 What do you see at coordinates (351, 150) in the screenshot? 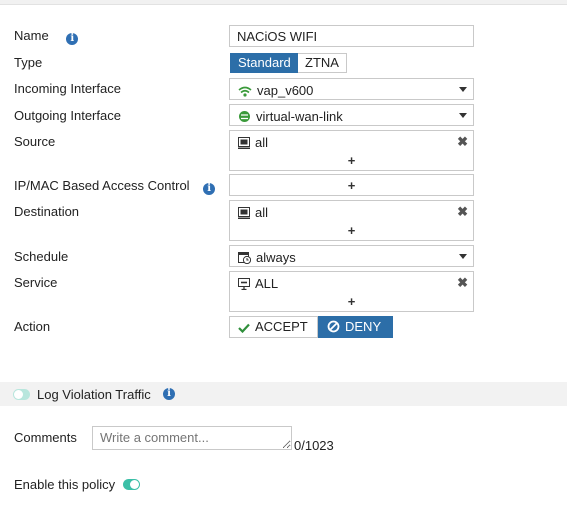
I see `source-field: all ✖ +` at bounding box center [351, 150].